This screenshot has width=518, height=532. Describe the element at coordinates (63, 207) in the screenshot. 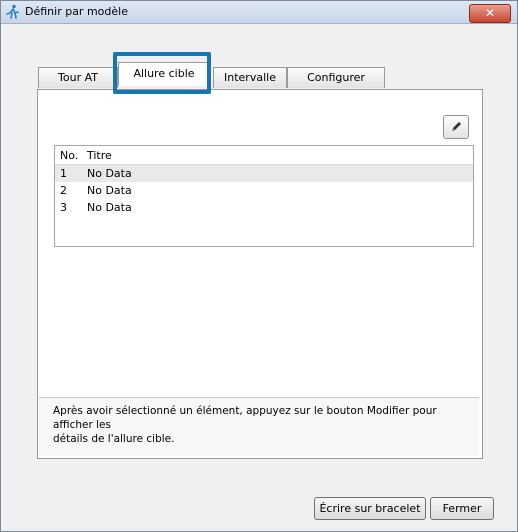

I see `list-item-no: 3` at that location.